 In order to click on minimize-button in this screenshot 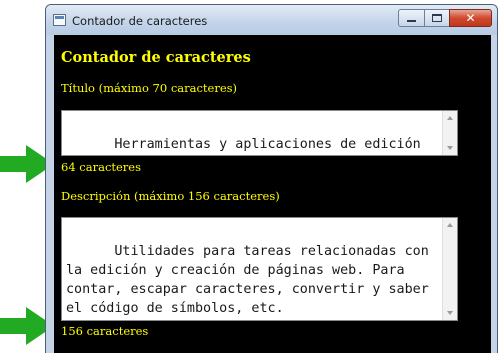, I will do `click(411, 18)`.